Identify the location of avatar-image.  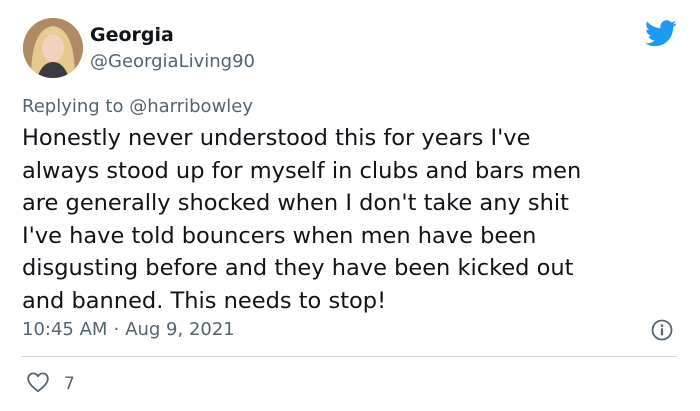
(53, 48).